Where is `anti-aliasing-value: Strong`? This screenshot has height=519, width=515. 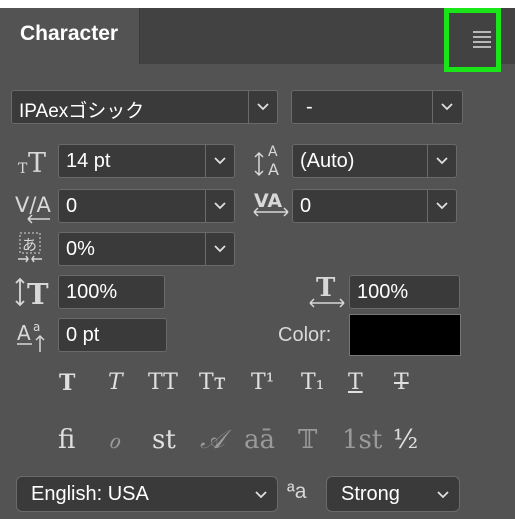 anti-aliasing-value: Strong is located at coordinates (370, 494).